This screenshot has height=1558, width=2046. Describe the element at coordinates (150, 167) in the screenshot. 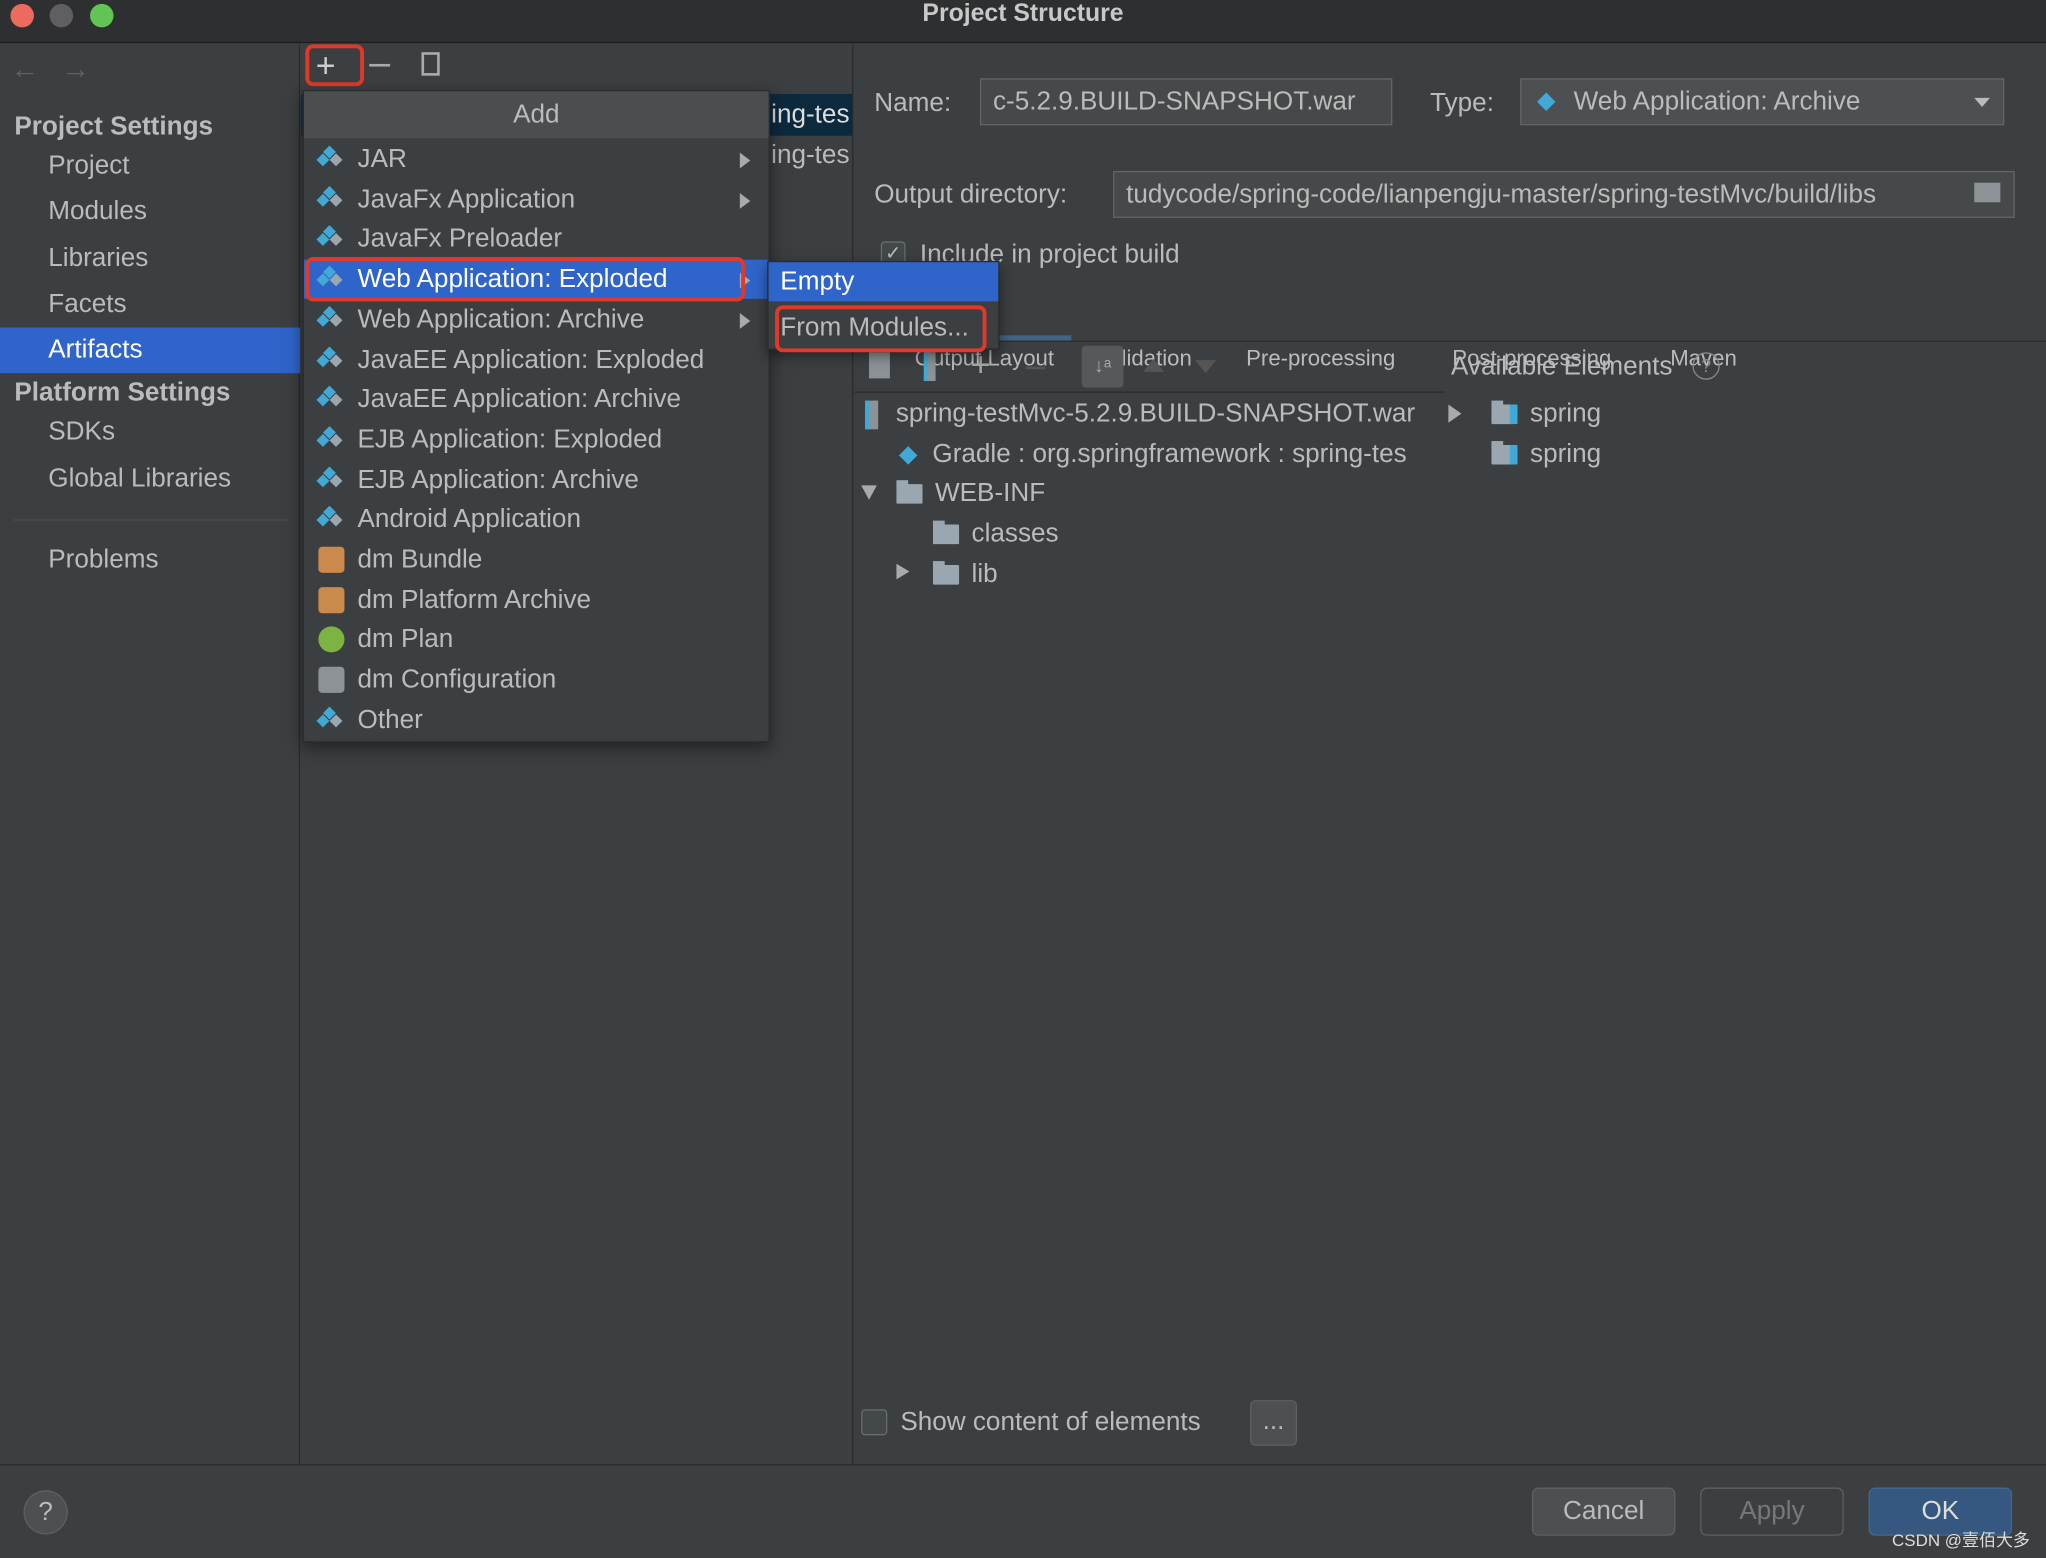

I see `sidebar-item-project: Project` at that location.